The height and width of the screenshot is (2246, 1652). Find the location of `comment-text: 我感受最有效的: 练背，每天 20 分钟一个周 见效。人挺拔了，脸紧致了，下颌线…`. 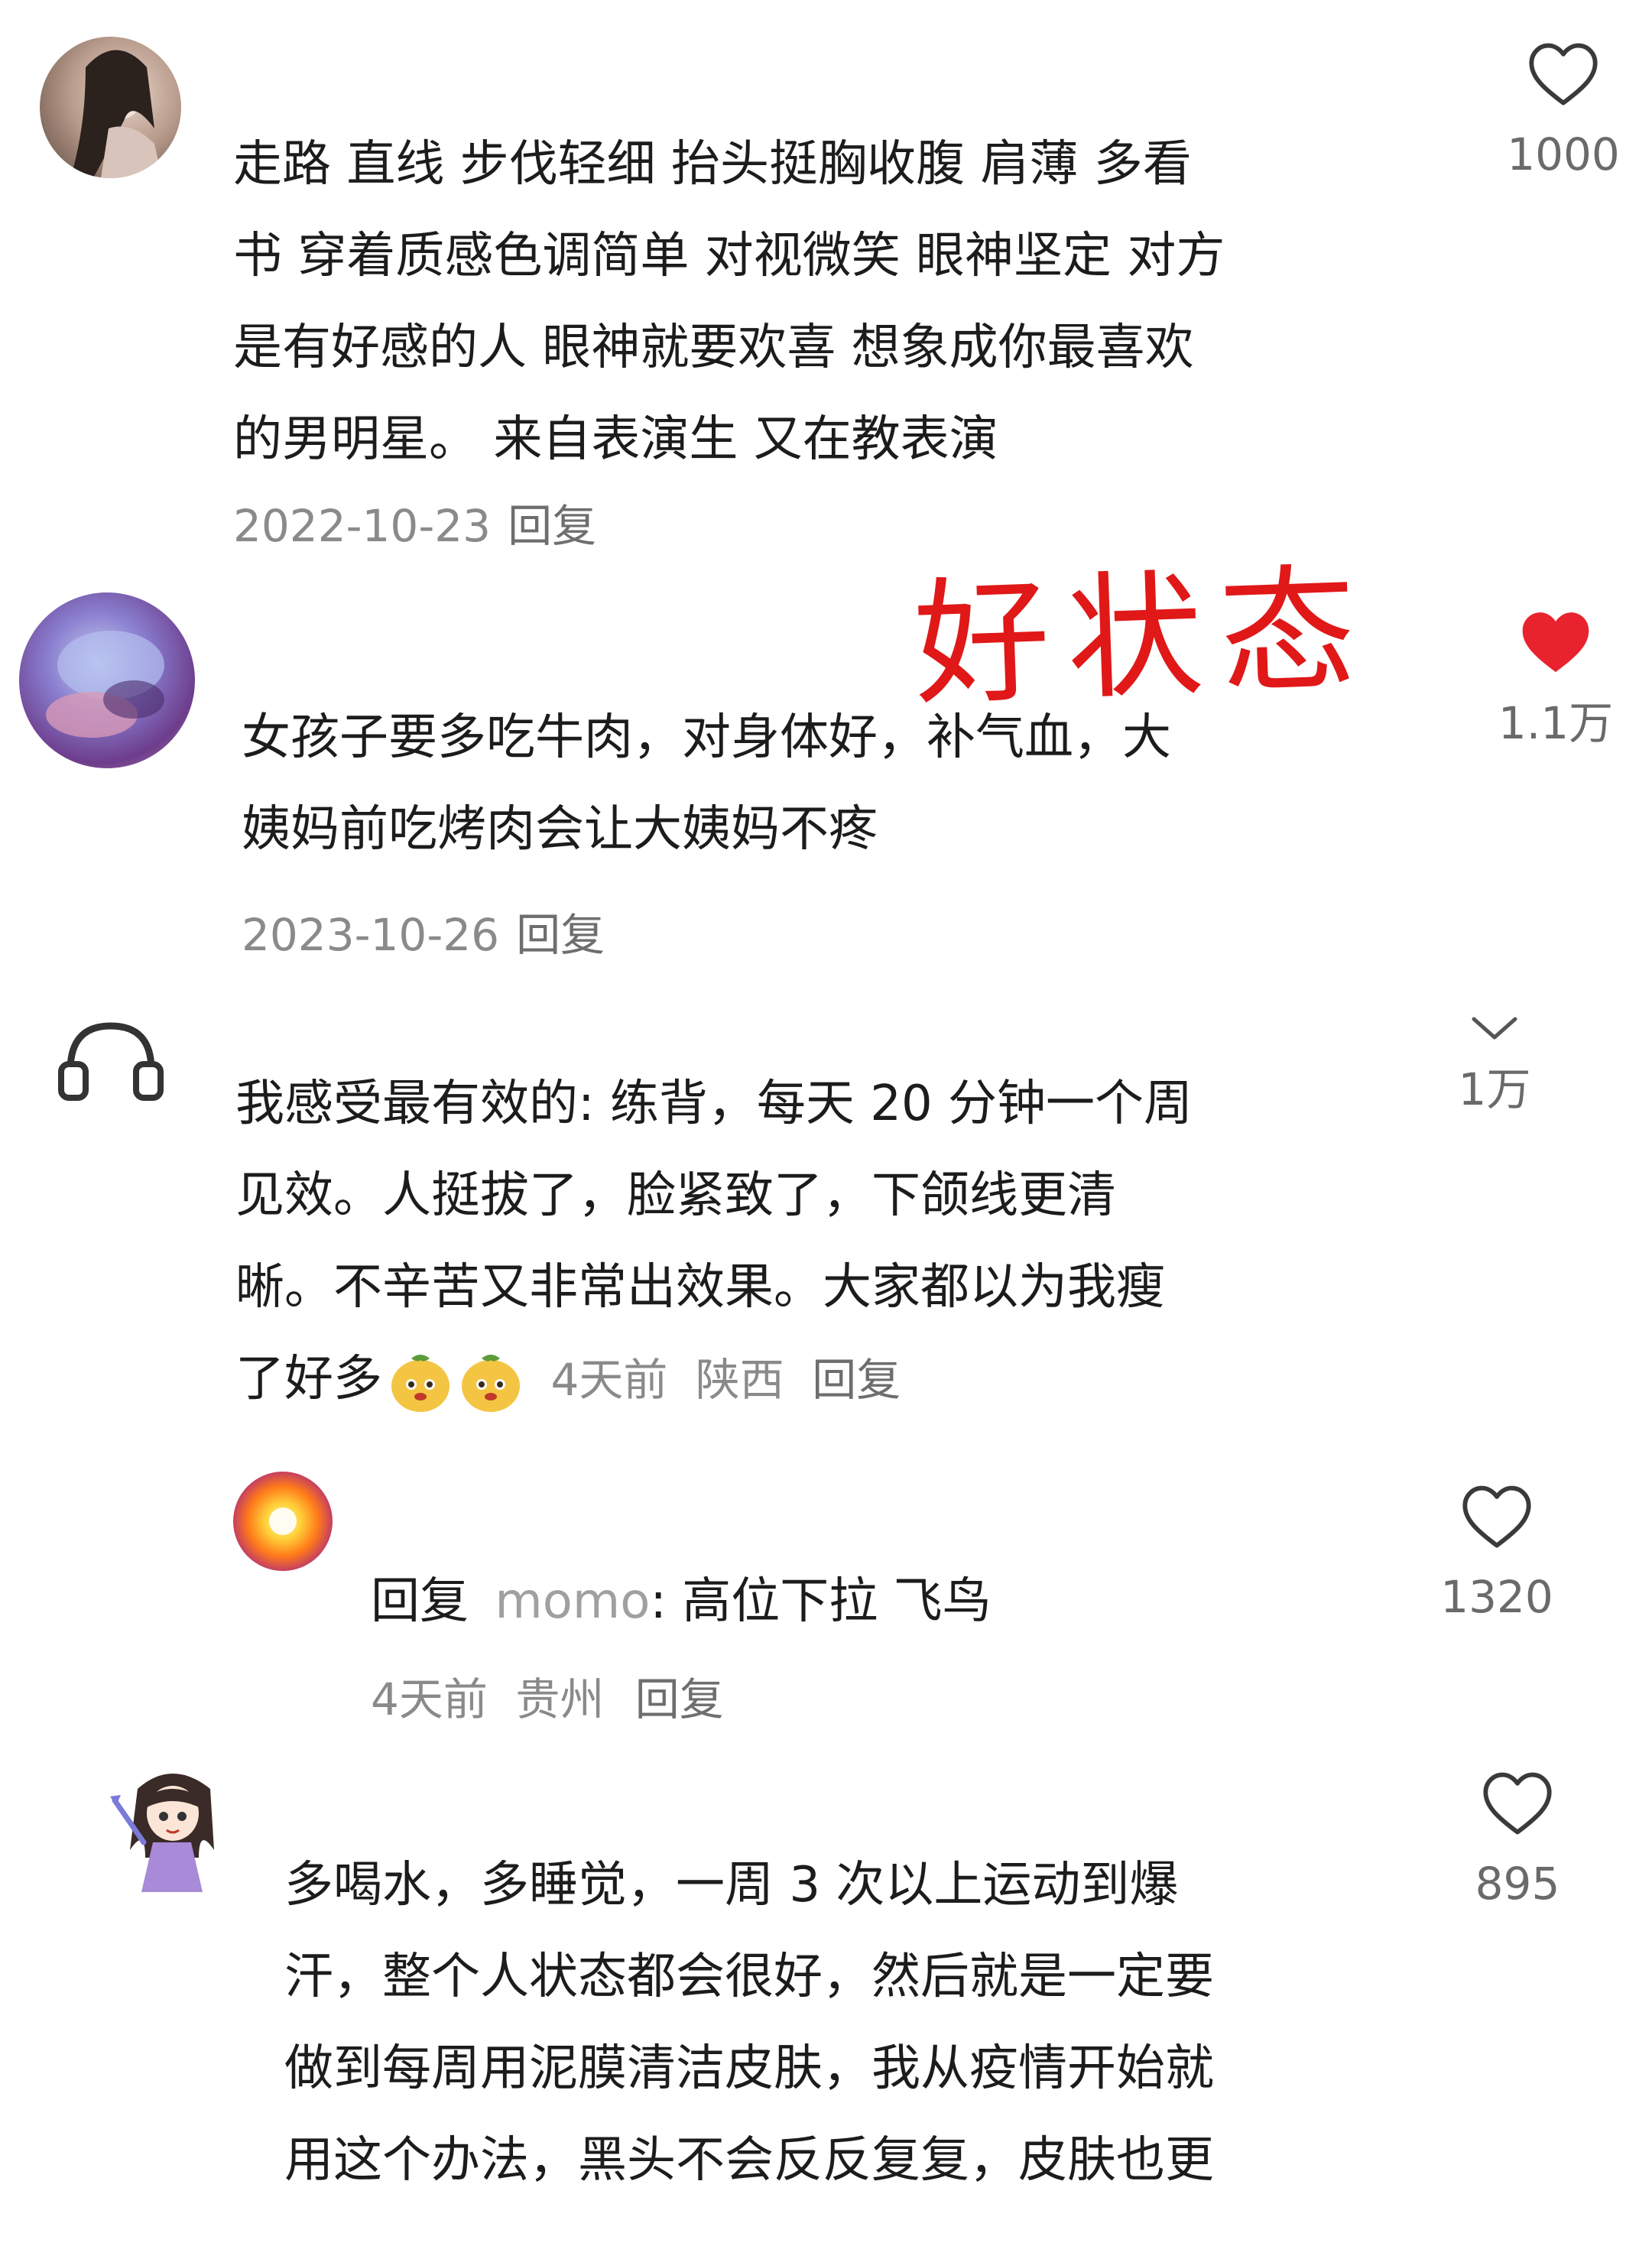

comment-text: 我感受最有效的: 练背，每天 20 分钟一个周 见效。人挺拔了，脸紧致了，下颌线… is located at coordinates (714, 1241).